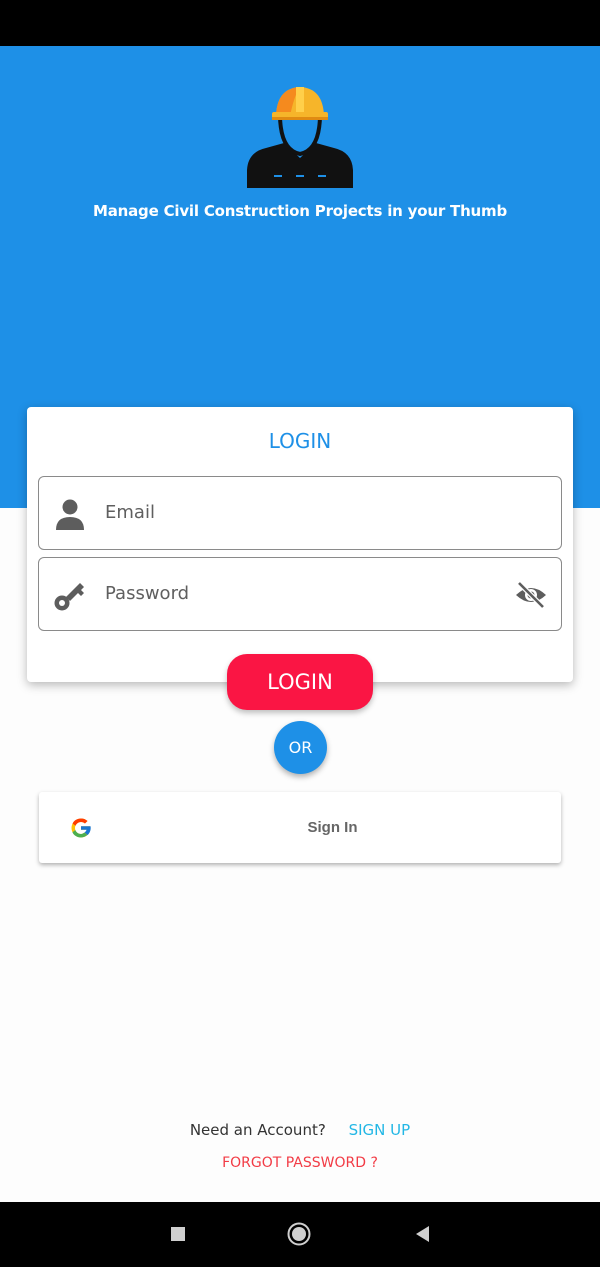  What do you see at coordinates (69, 597) in the screenshot?
I see `key-icon` at bounding box center [69, 597].